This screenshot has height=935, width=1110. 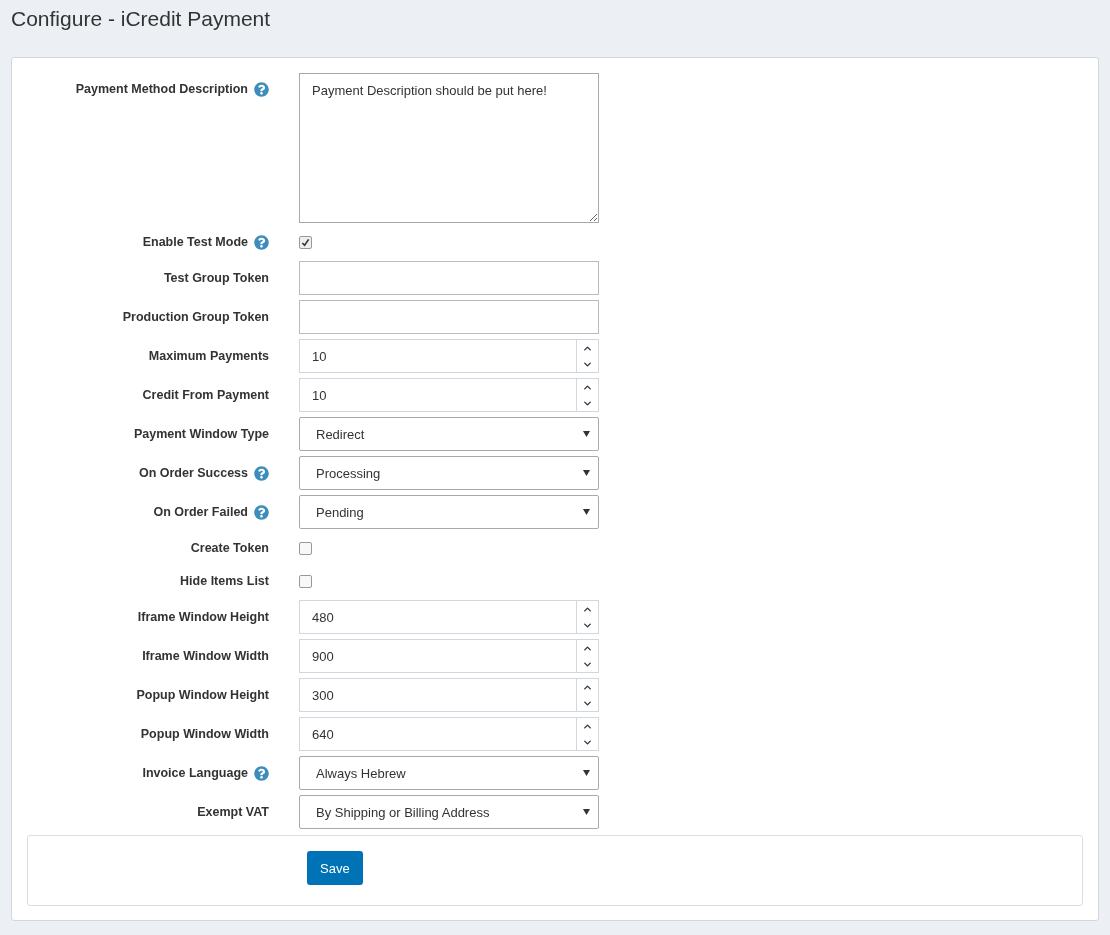 What do you see at coordinates (449, 773) in the screenshot?
I see `select-dropdown: Always Hebrew` at bounding box center [449, 773].